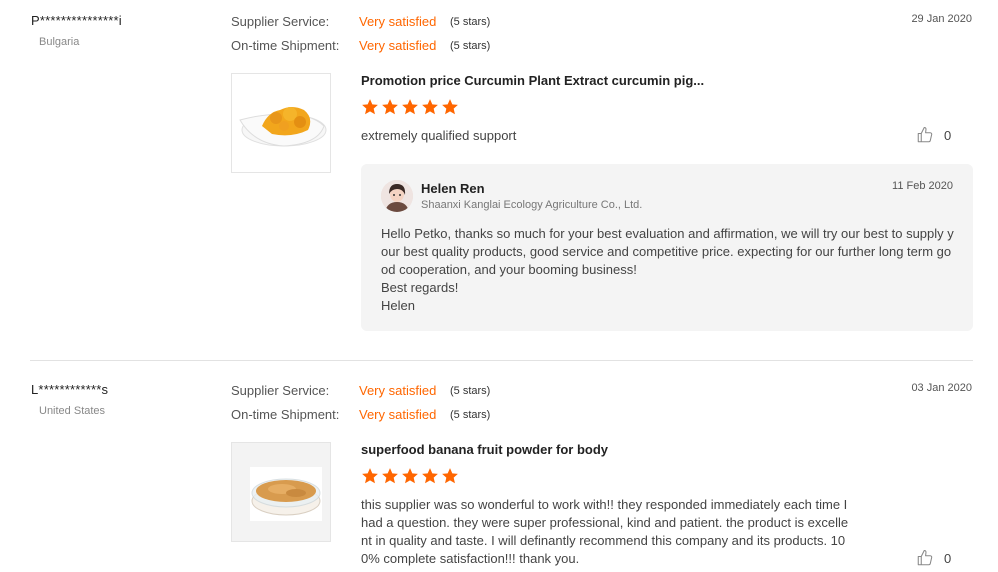 This screenshot has height=572, width=998. What do you see at coordinates (420, 287) in the screenshot?
I see `reply-paragraph: Best regards!` at bounding box center [420, 287].